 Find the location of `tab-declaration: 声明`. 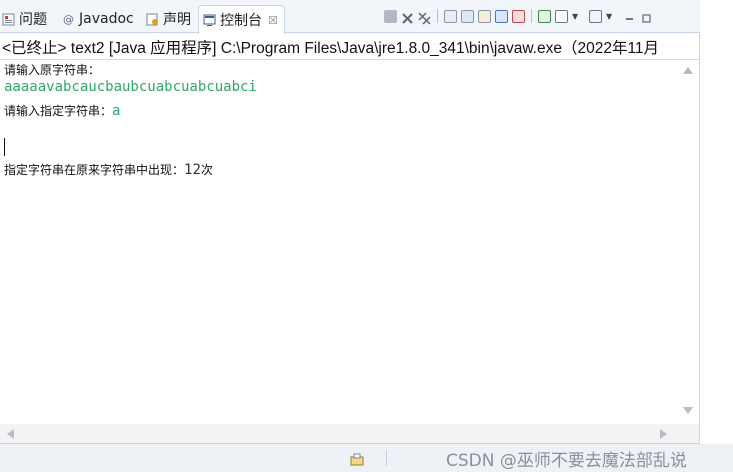

tab-declaration: 声明 is located at coordinates (168, 19).